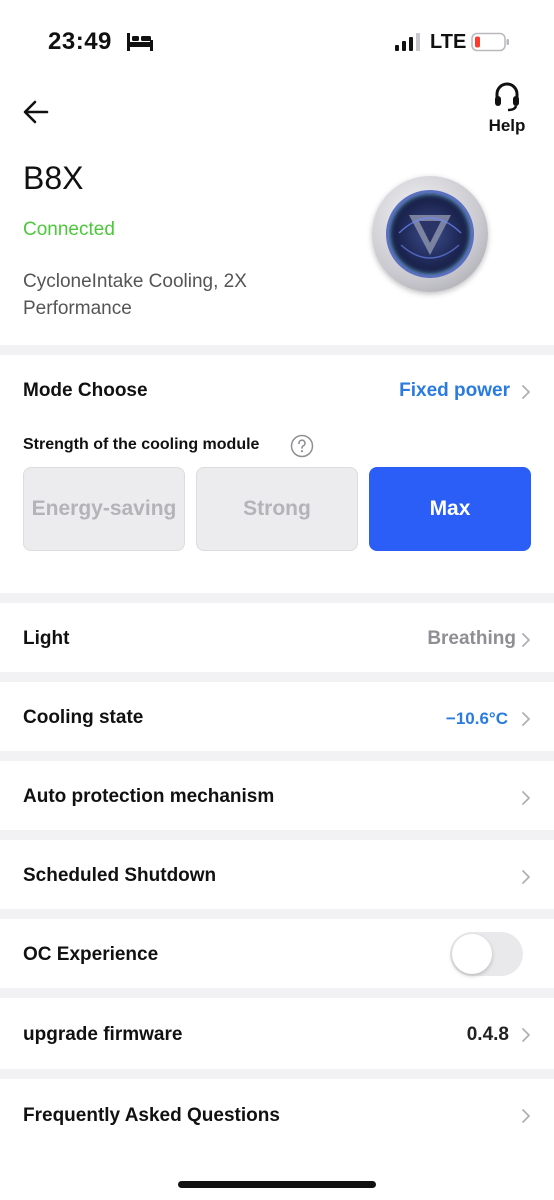 Image resolution: width=554 pixels, height=1200 pixels. I want to click on device-image, so click(430, 234).